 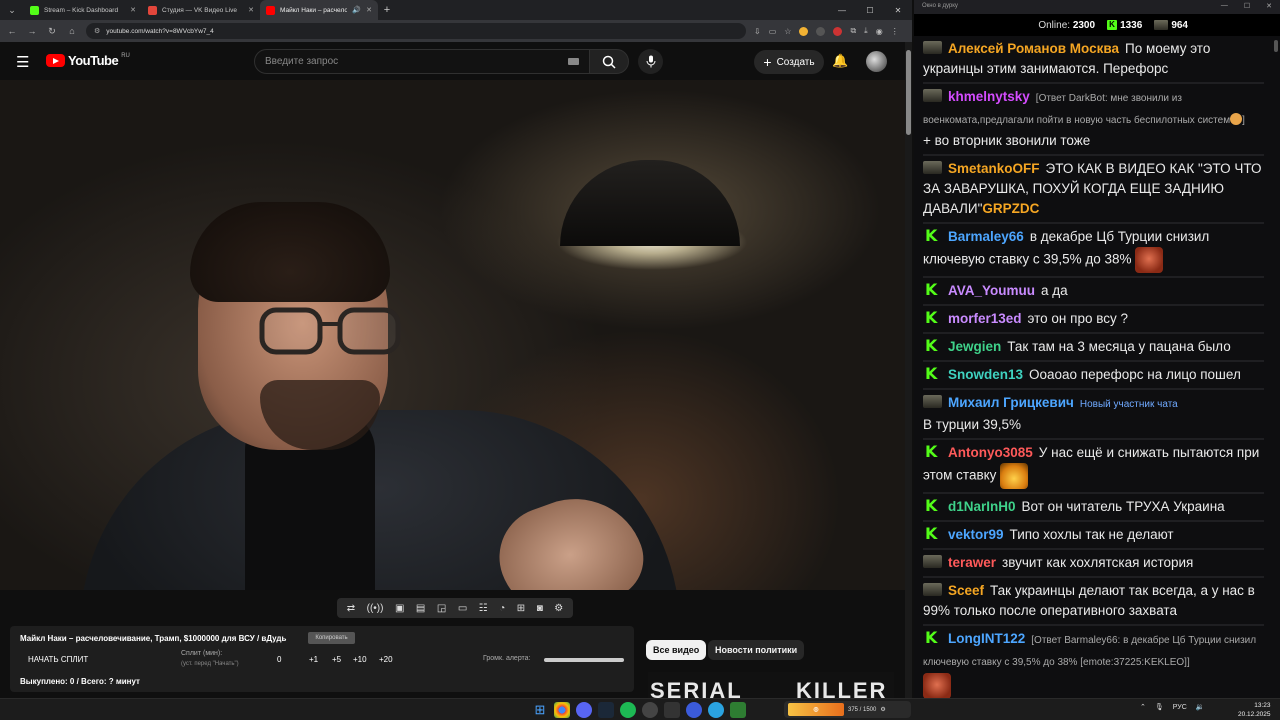 I want to click on notifications-bell-icon: 🔔, so click(x=840, y=61).